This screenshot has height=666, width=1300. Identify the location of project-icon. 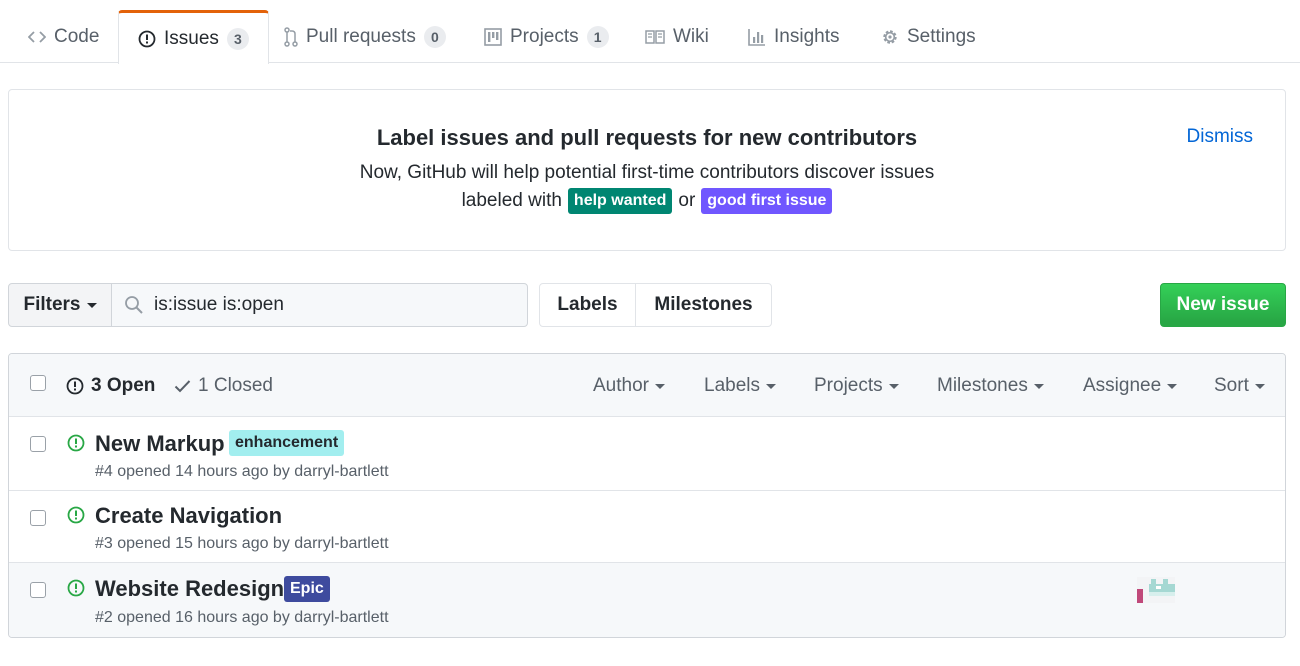
(493, 36).